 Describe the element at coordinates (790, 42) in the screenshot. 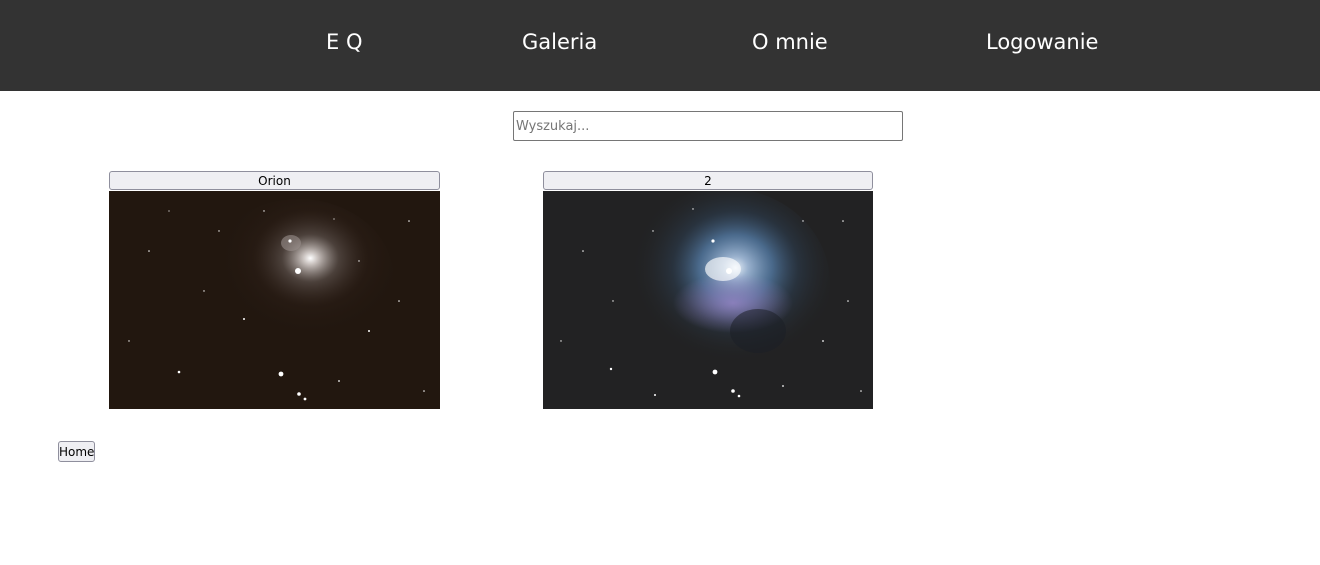

I see `nav-link-o-mnie: O mnie` at that location.